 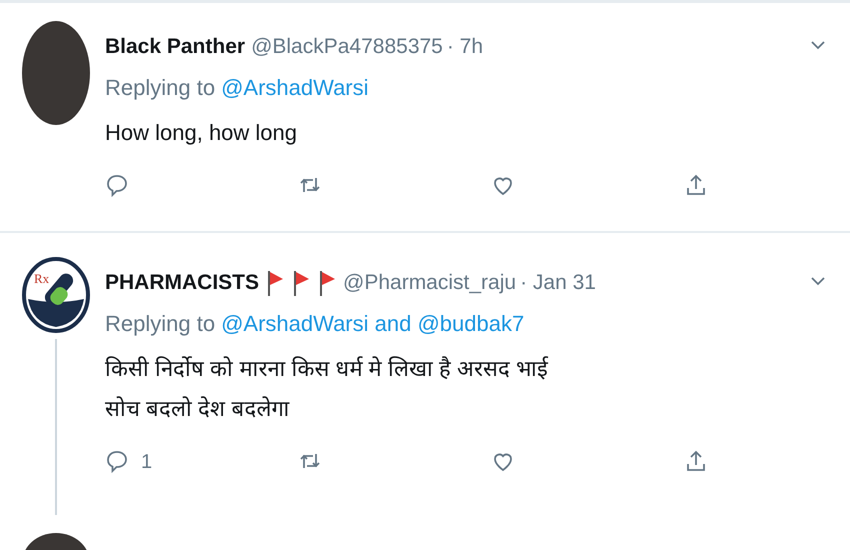 I want to click on tweet-text: How long, how long, so click(x=201, y=133).